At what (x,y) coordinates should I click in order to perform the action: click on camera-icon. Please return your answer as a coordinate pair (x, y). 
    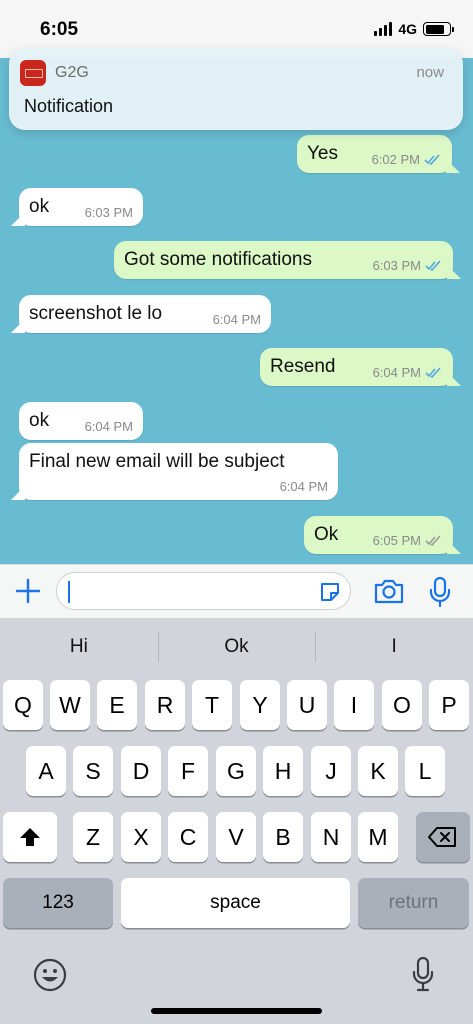
    Looking at the image, I should click on (389, 591).